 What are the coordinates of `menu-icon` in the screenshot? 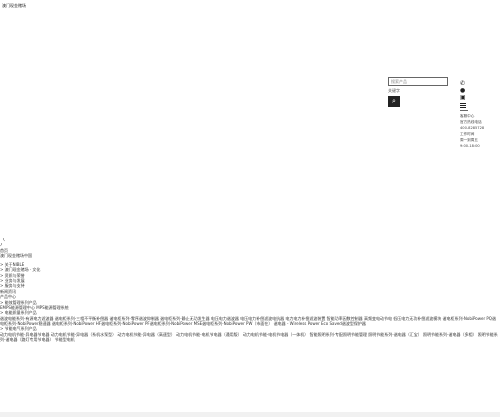 It's located at (463, 105).